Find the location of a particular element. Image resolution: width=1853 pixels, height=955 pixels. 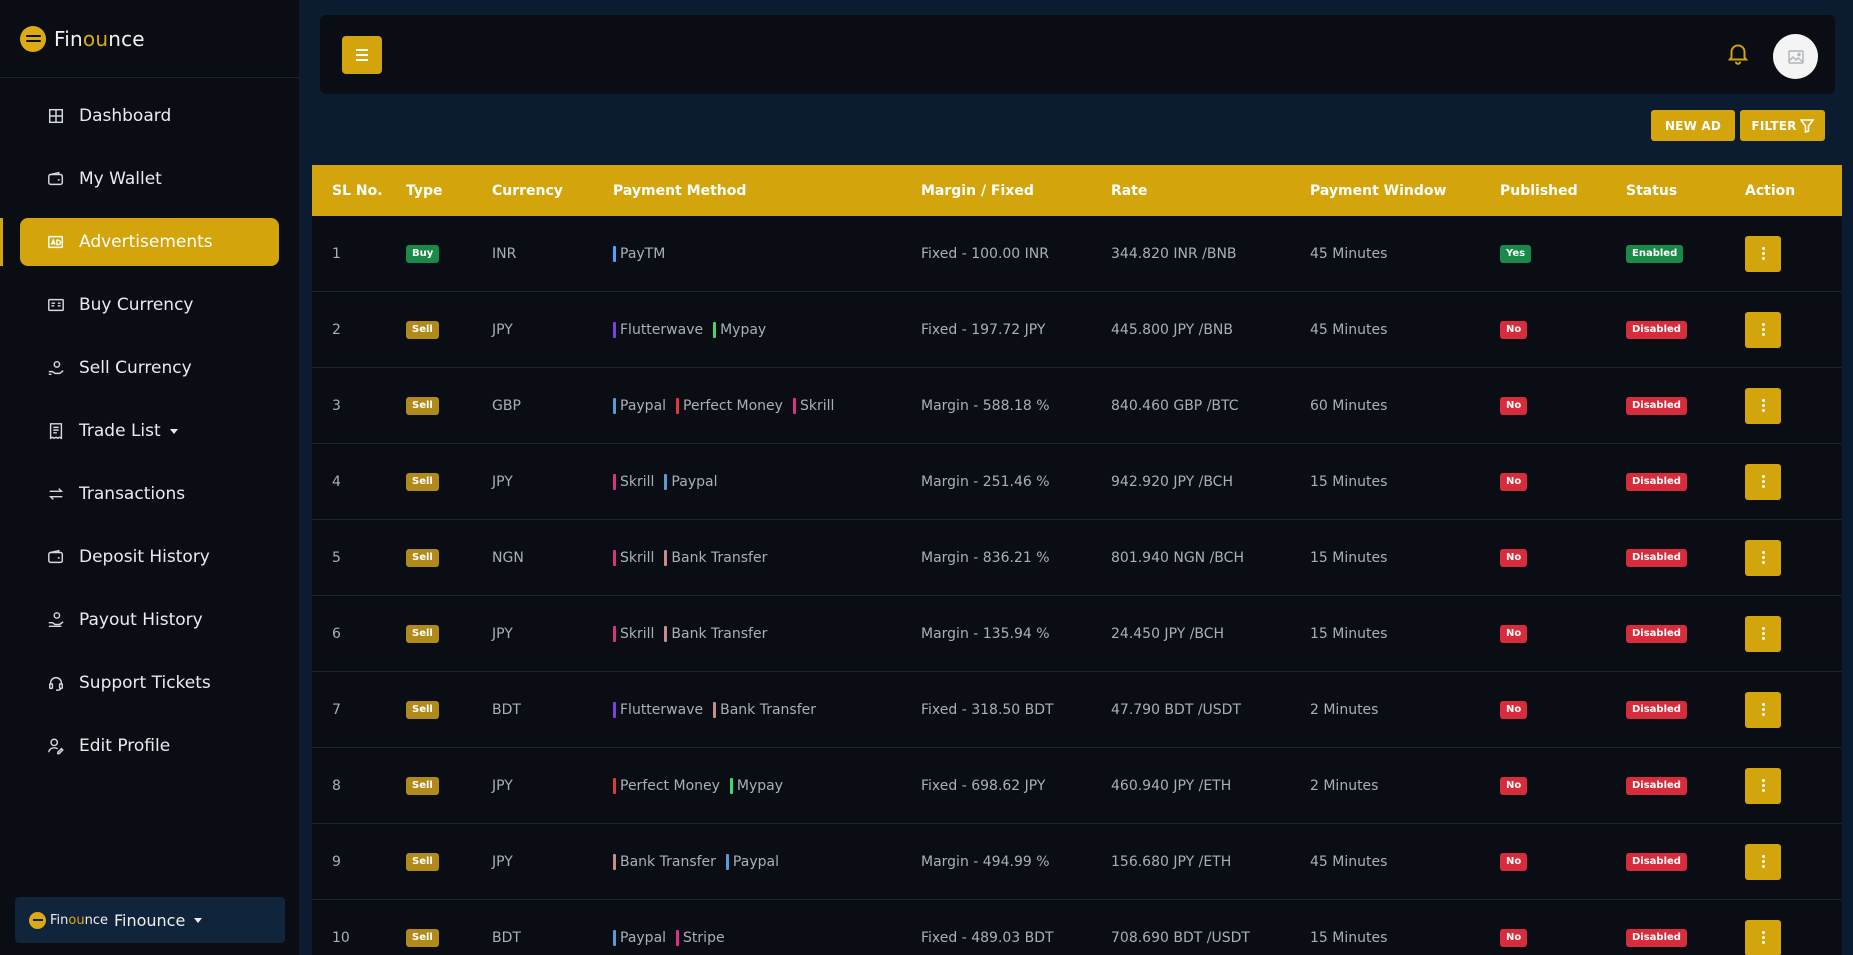

margin-fixed: Margin - 251.46 % is located at coordinates (985, 481).